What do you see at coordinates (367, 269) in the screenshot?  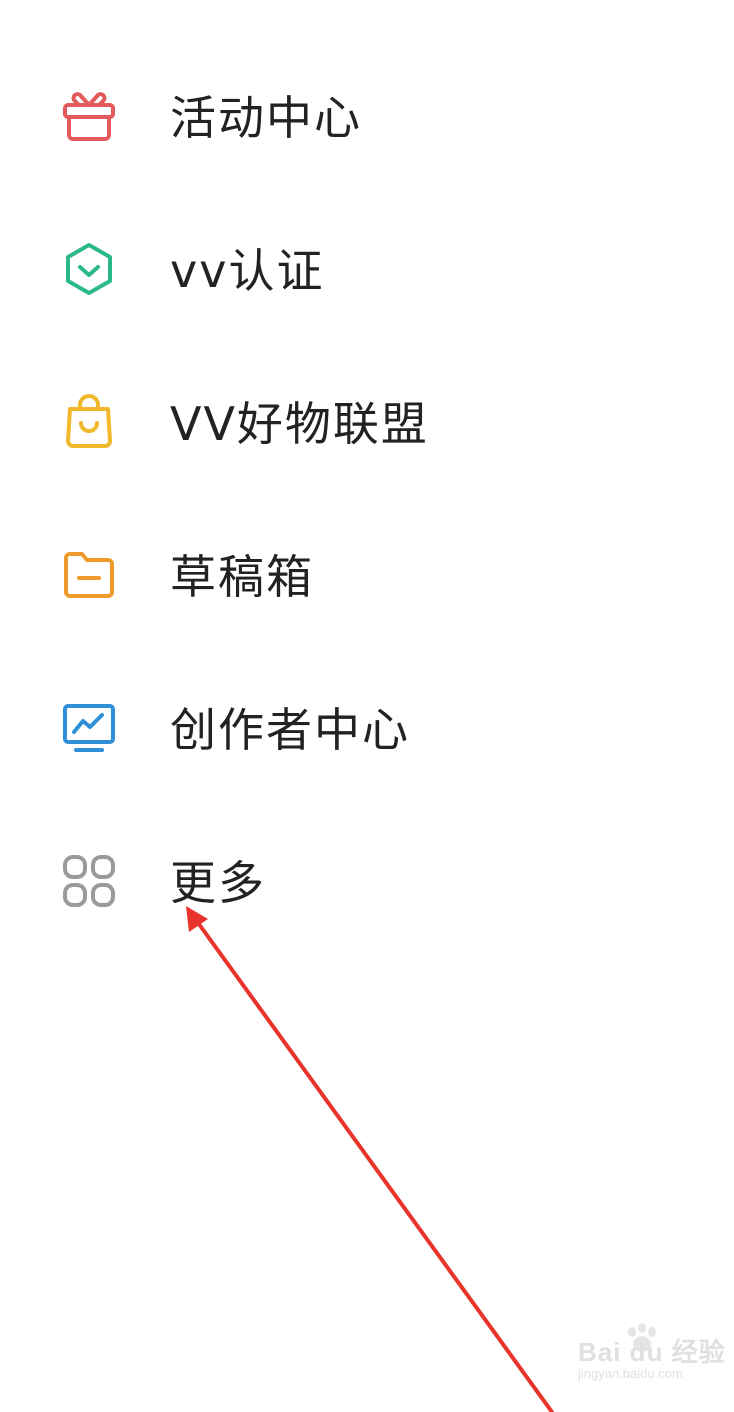 I see `menu-item-vv-verification: vv认证` at bounding box center [367, 269].